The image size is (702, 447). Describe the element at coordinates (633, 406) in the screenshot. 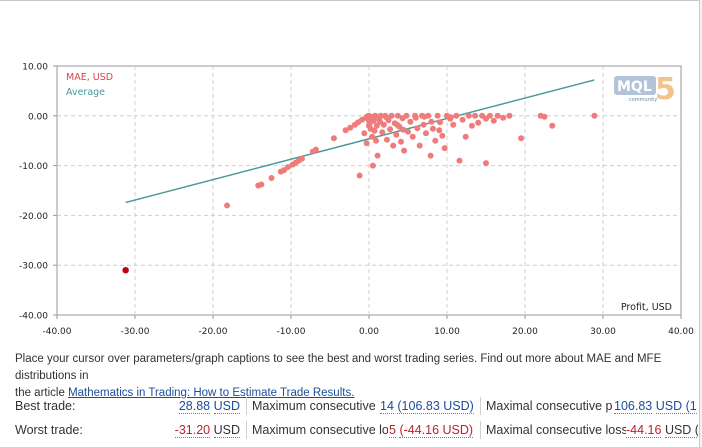

I see `max-consecutive-profit-amount: 106.83` at that location.